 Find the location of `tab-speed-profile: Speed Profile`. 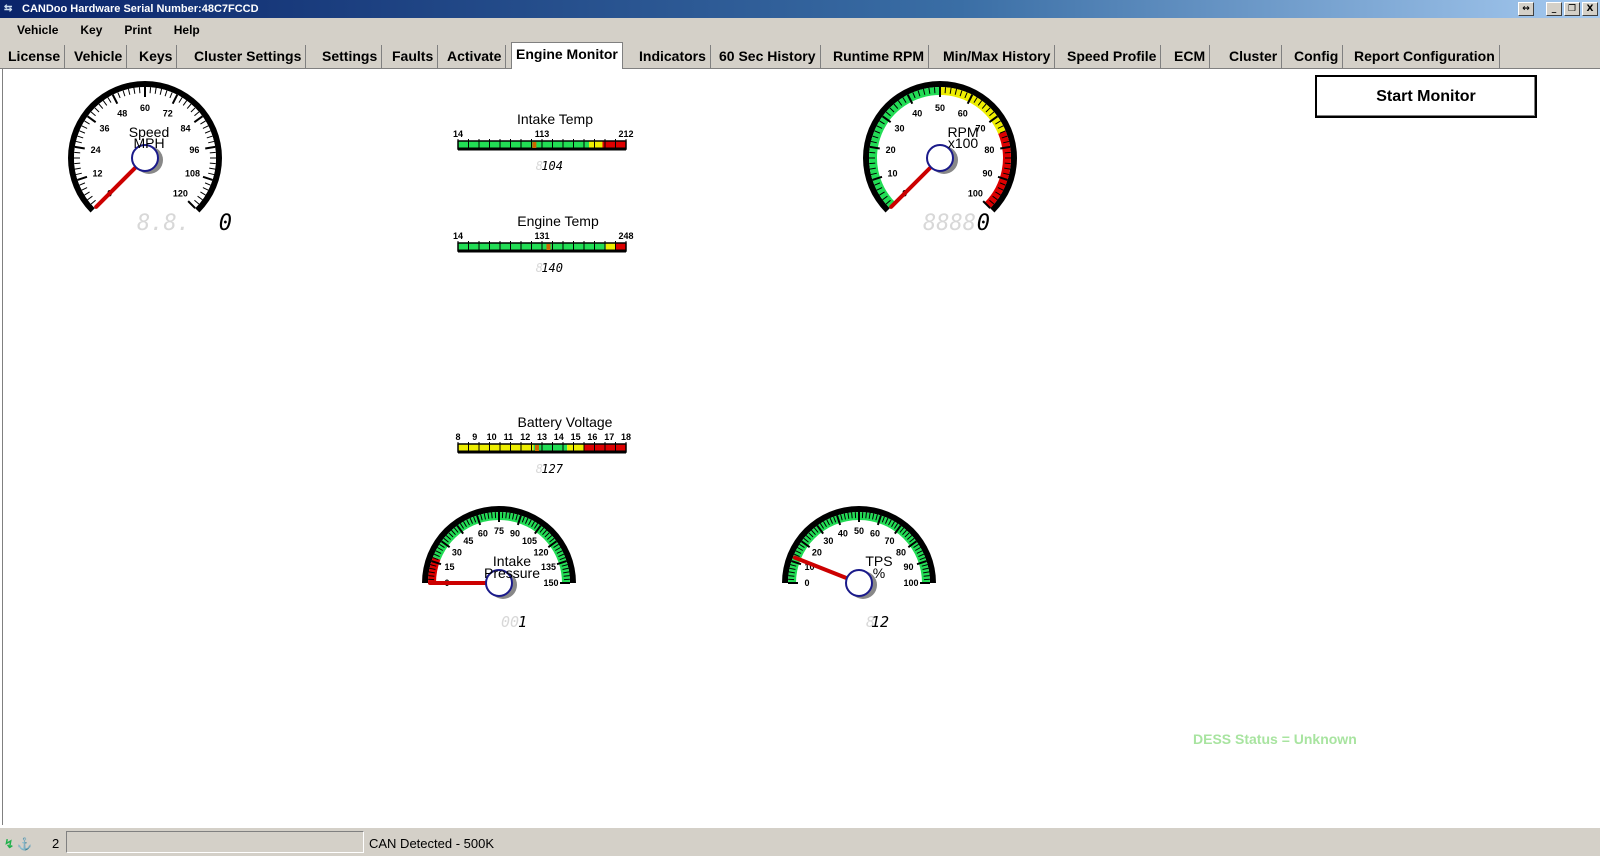

tab-speed-profile: Speed Profile is located at coordinates (1112, 56).